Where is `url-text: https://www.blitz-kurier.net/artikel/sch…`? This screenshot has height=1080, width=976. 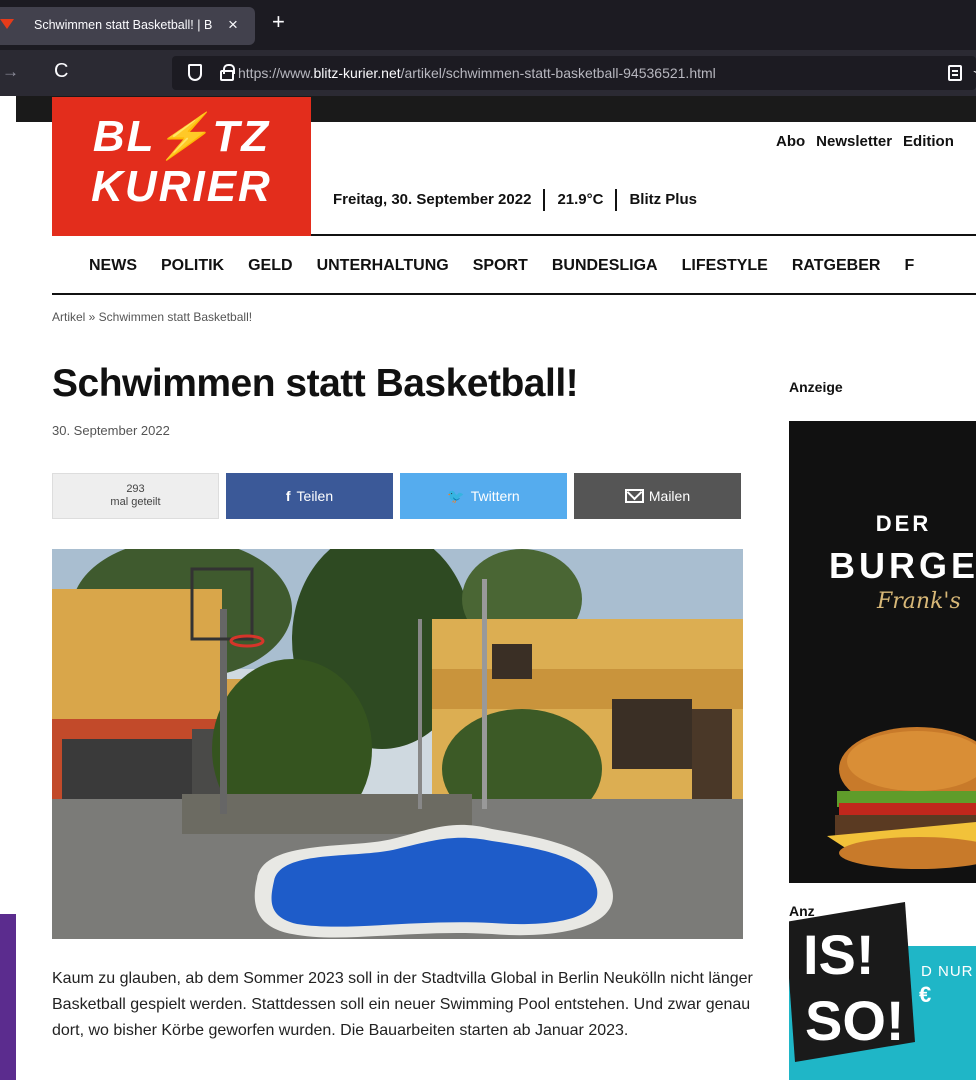 url-text: https://www.blitz-kurier.net/artikel/sch… is located at coordinates (477, 73).